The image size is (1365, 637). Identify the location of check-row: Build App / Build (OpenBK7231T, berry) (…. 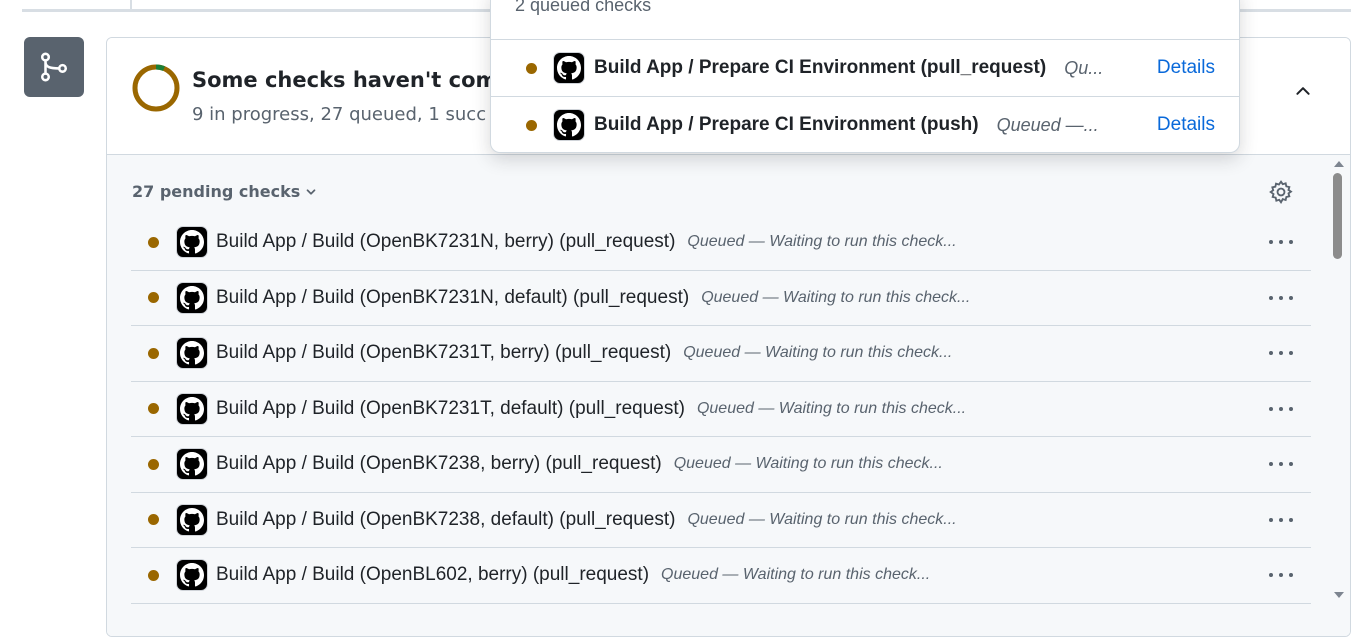
(721, 354).